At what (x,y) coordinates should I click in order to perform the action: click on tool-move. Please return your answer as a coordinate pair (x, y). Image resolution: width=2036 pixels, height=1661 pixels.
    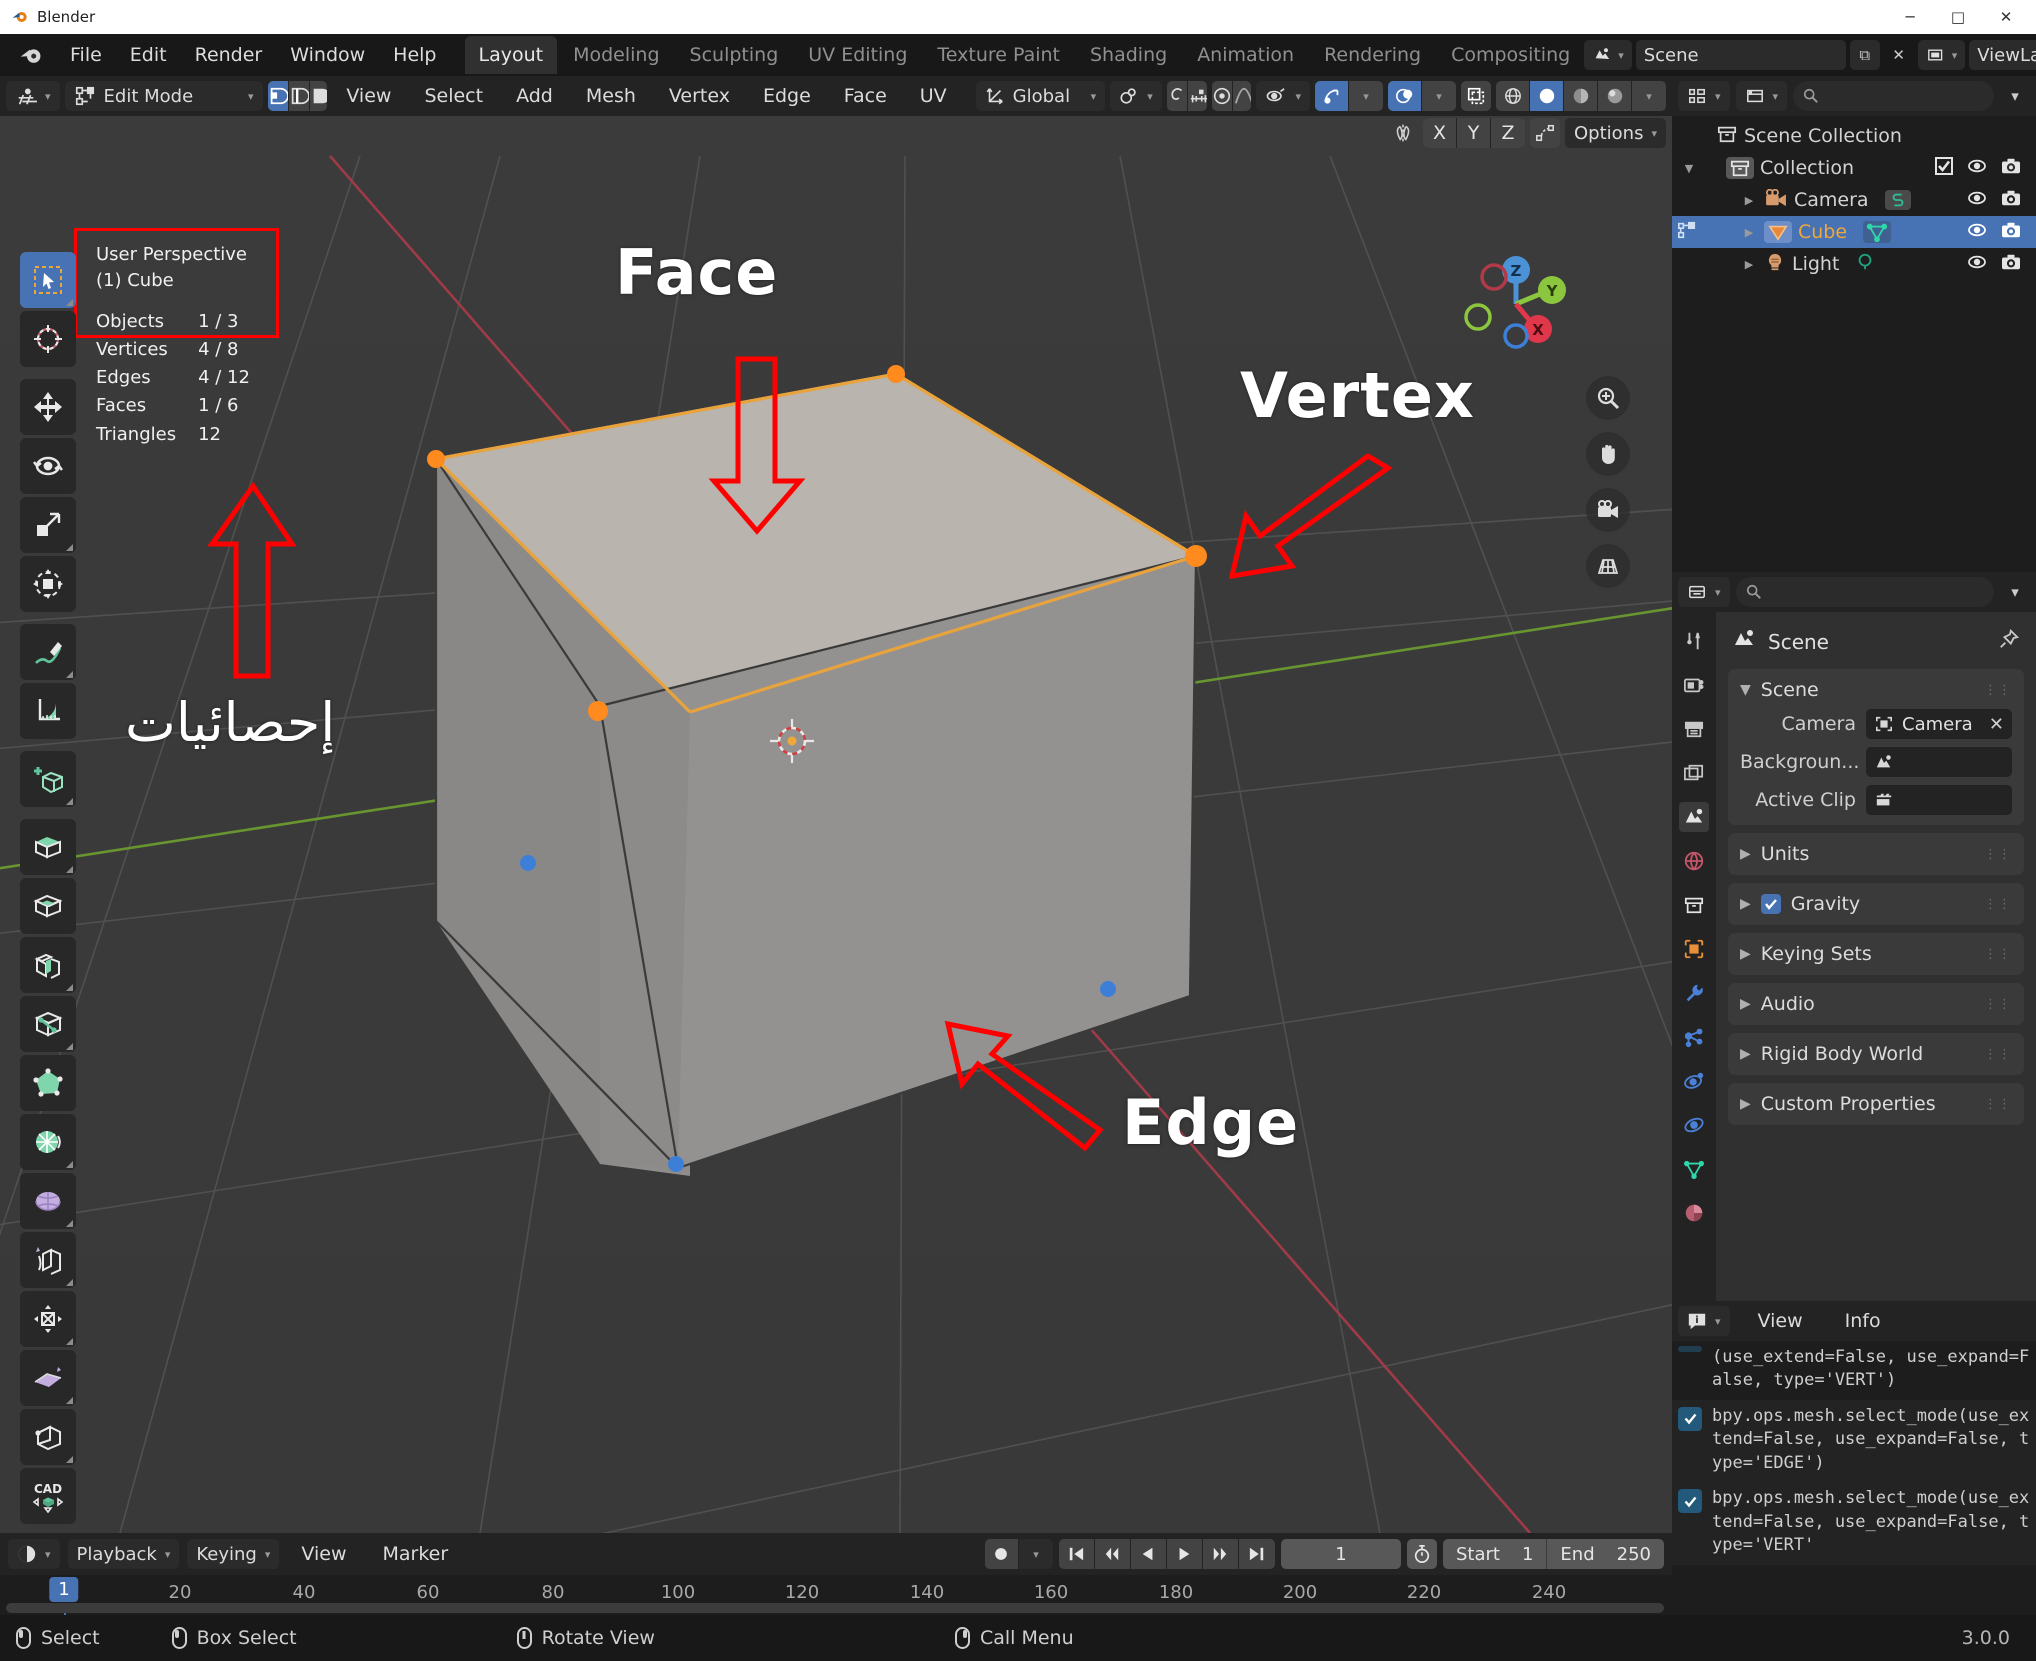
    Looking at the image, I should click on (48, 407).